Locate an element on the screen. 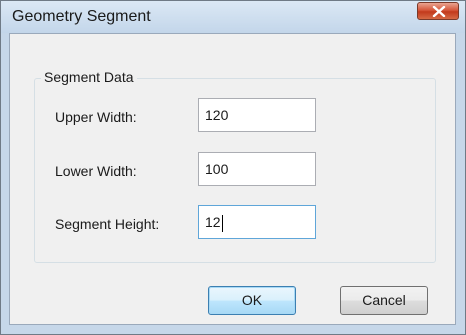  segment-height-value: 12 is located at coordinates (213, 222).